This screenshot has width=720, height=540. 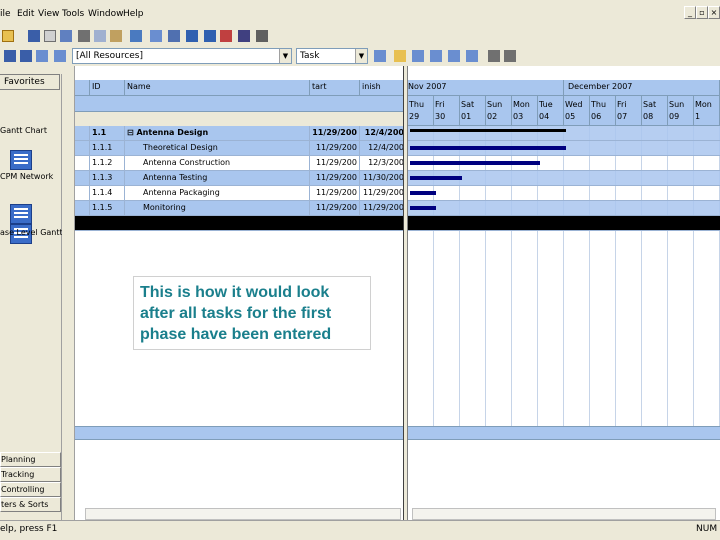 I want to click on gantt-horizontal-scrollbar, so click(x=564, y=514).